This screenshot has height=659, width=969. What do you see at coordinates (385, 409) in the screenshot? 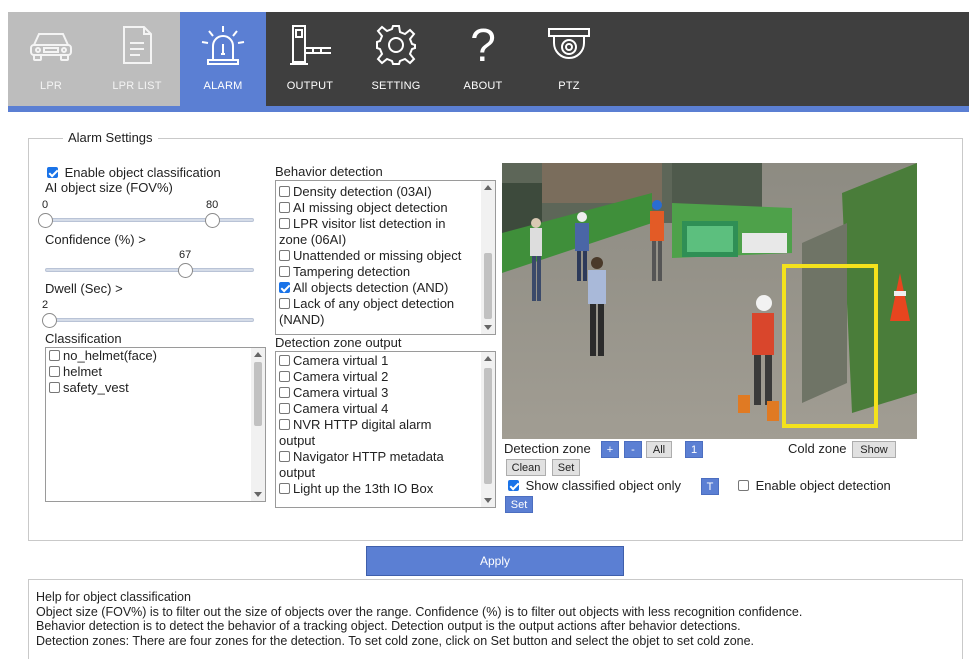
I see `list-item: Camera virtual 4` at bounding box center [385, 409].